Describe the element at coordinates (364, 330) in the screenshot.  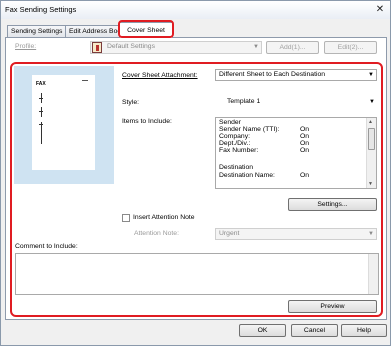
I see `help-button: Help` at that location.